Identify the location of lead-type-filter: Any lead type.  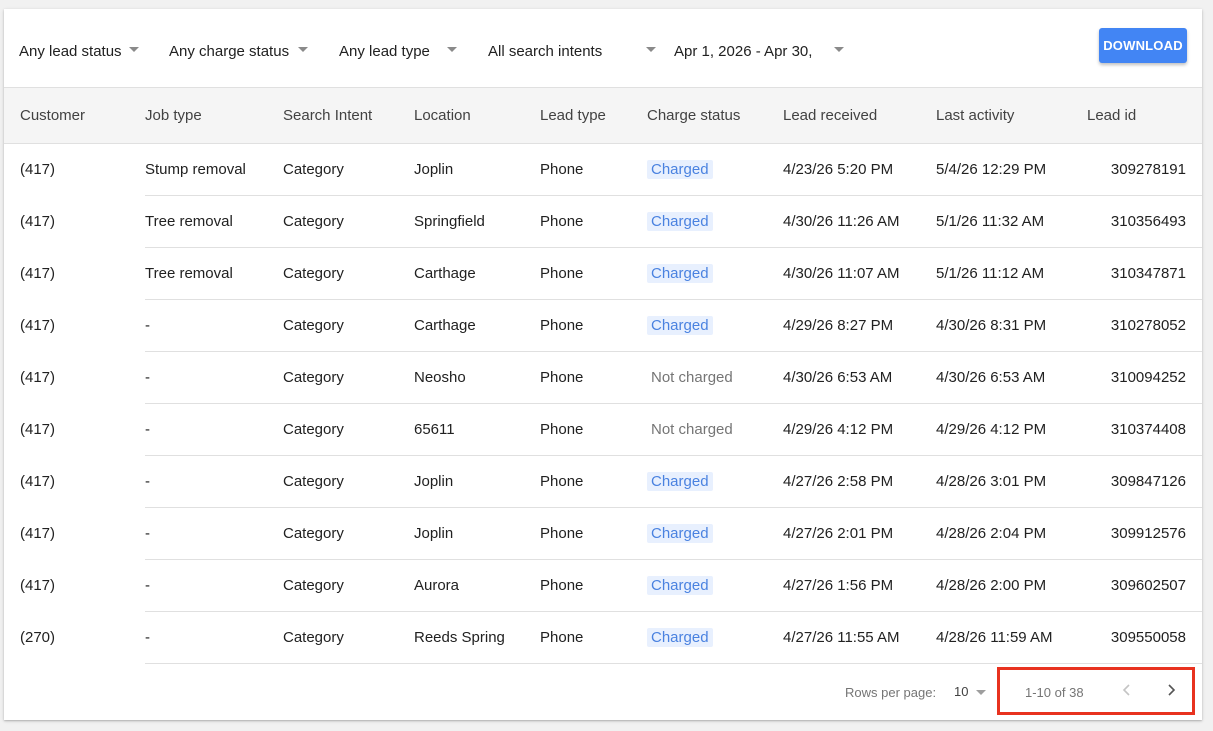
(384, 51).